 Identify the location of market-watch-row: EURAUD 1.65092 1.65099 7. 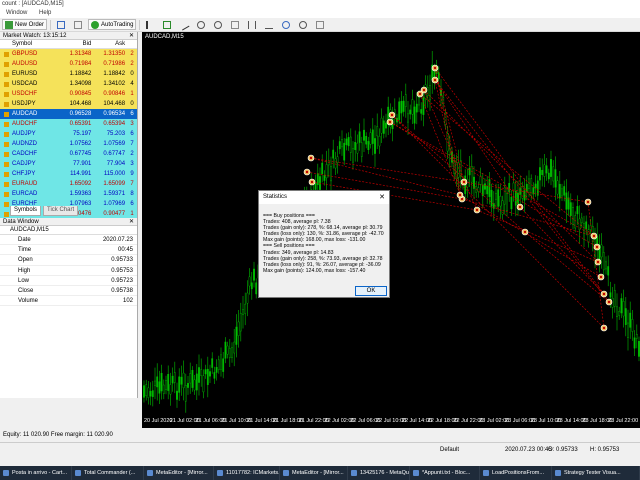
(68, 184).